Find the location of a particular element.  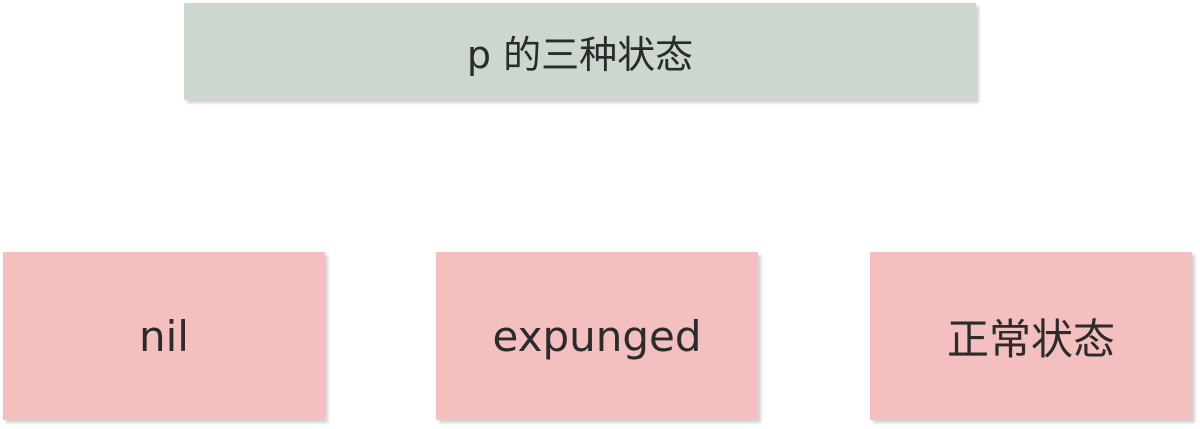

state-label-expunged: expunged is located at coordinates (597, 336).